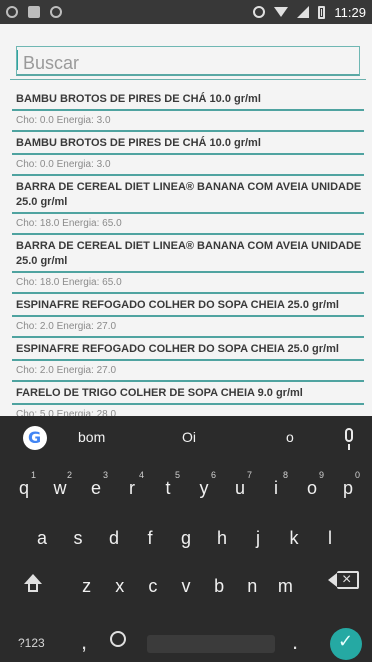 This screenshot has width=372, height=662. I want to click on microphone-icon, so click(349, 439).